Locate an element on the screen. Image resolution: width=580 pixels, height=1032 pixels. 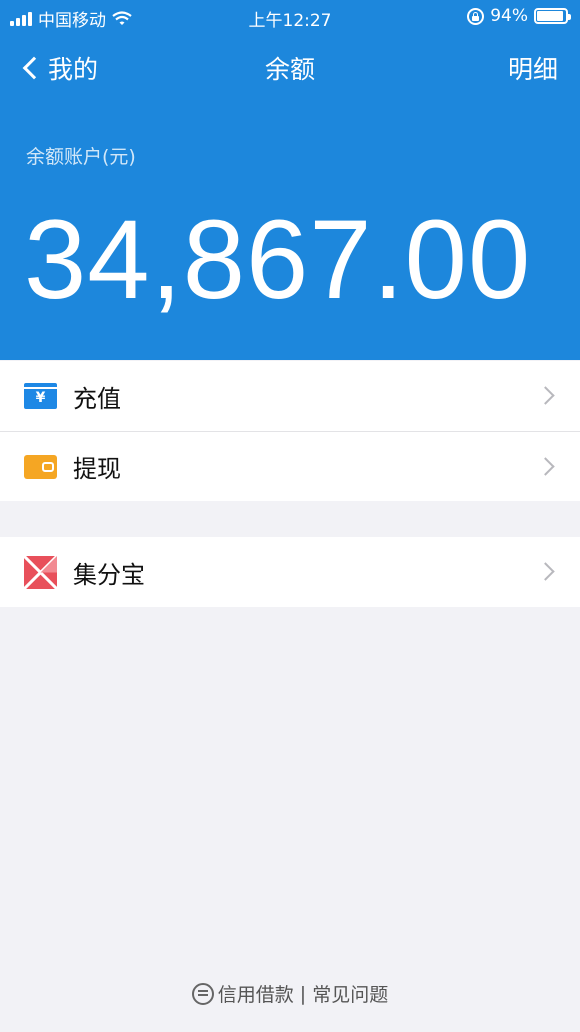
recharge-icon: ¥ is located at coordinates (40, 396).